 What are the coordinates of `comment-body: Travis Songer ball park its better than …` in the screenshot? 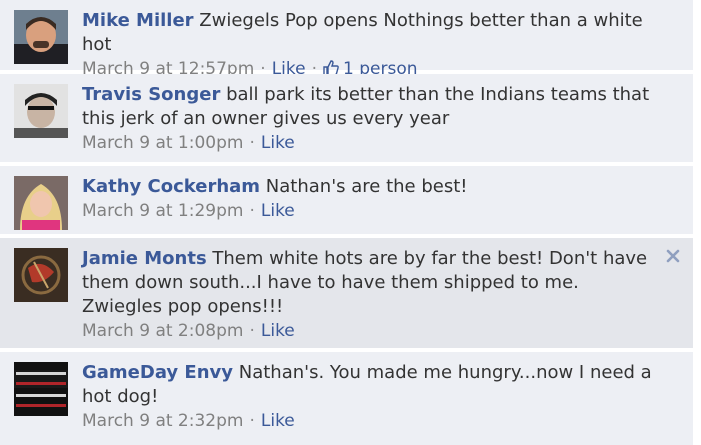 It's located at (372, 119).